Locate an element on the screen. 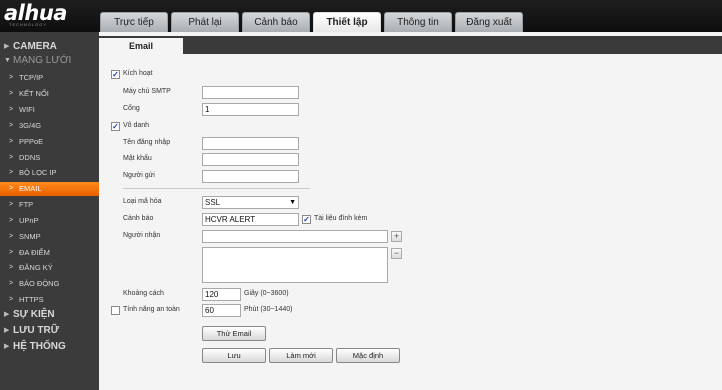 The image size is (722, 390). add-receiver-button: + is located at coordinates (396, 236).